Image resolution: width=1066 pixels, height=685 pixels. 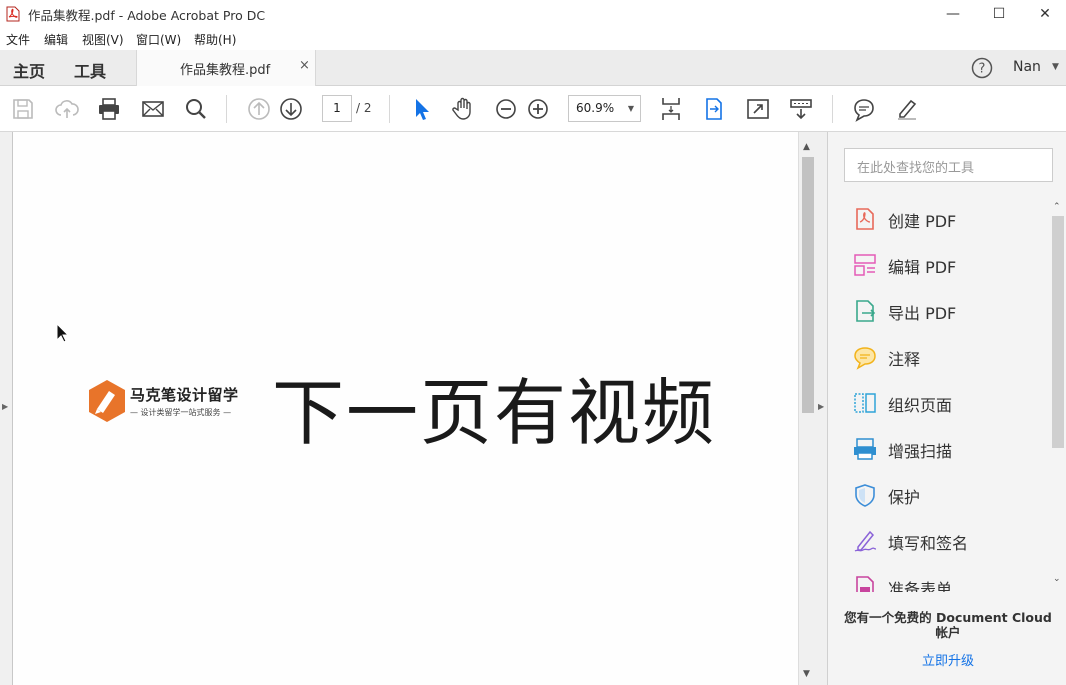 What do you see at coordinates (904, 359) in the screenshot?
I see `tool-label: 注释` at bounding box center [904, 359].